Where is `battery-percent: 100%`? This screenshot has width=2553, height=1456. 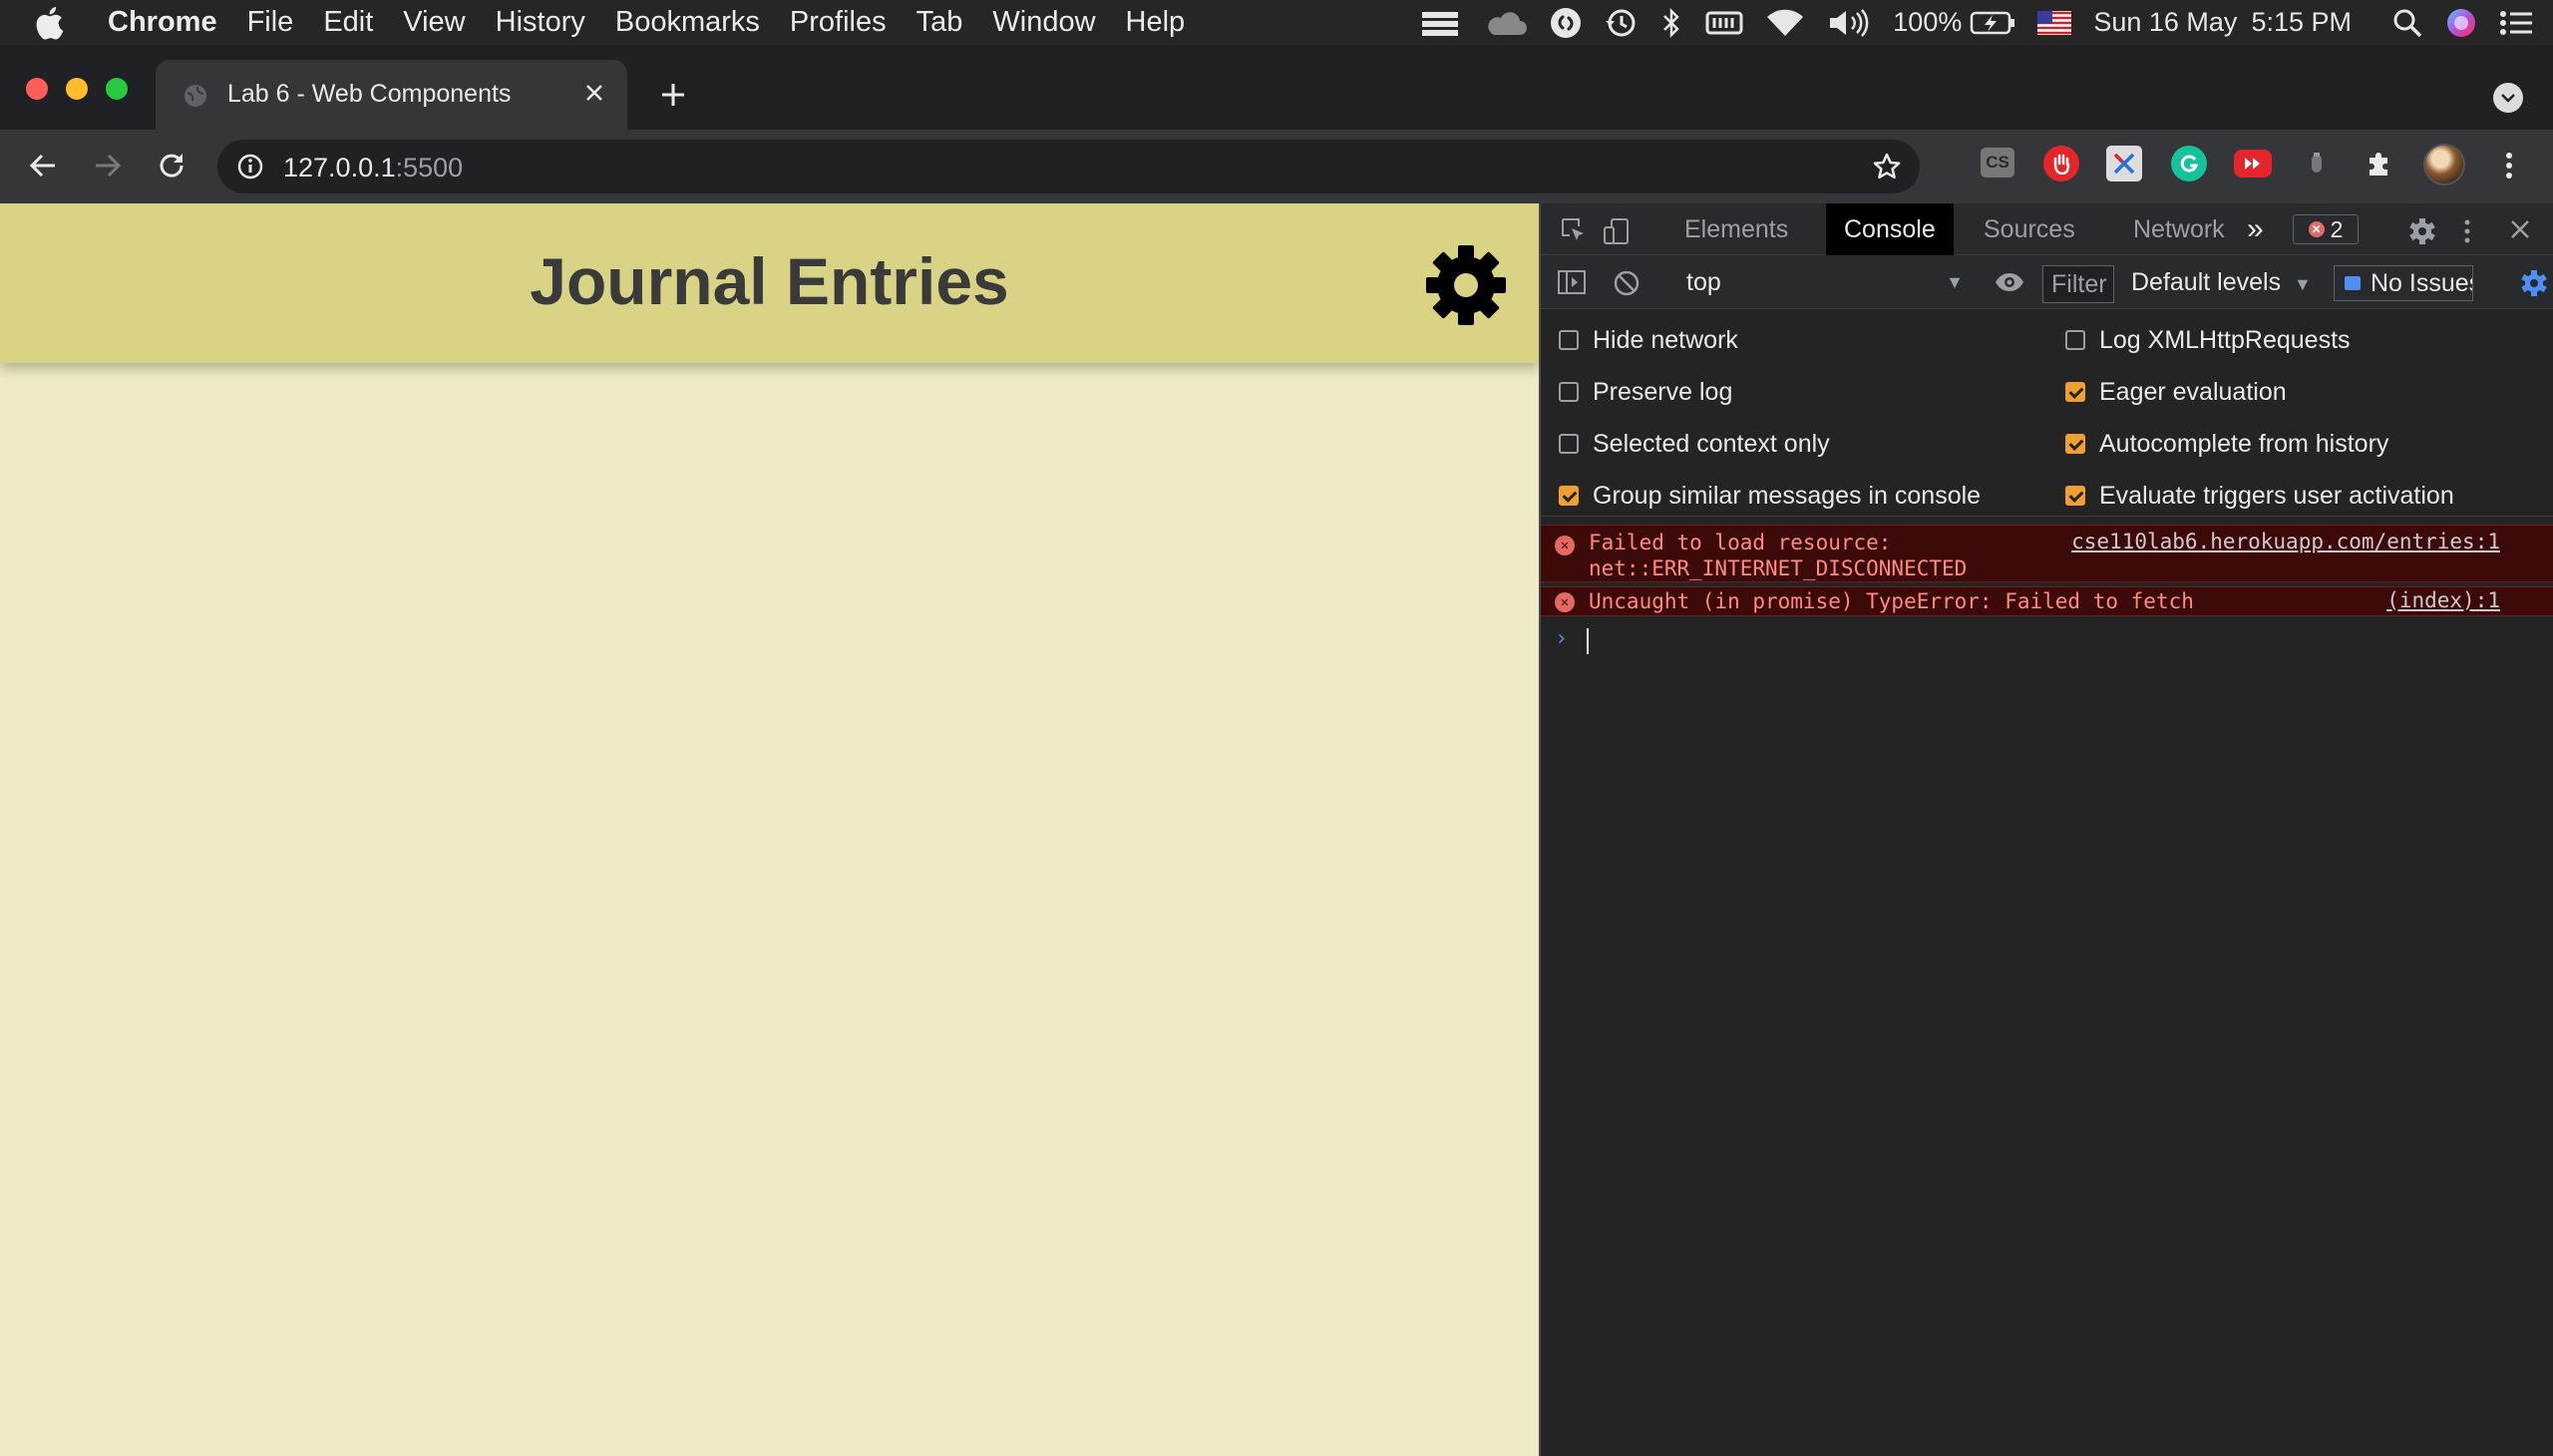
battery-percent: 100% is located at coordinates (1928, 22).